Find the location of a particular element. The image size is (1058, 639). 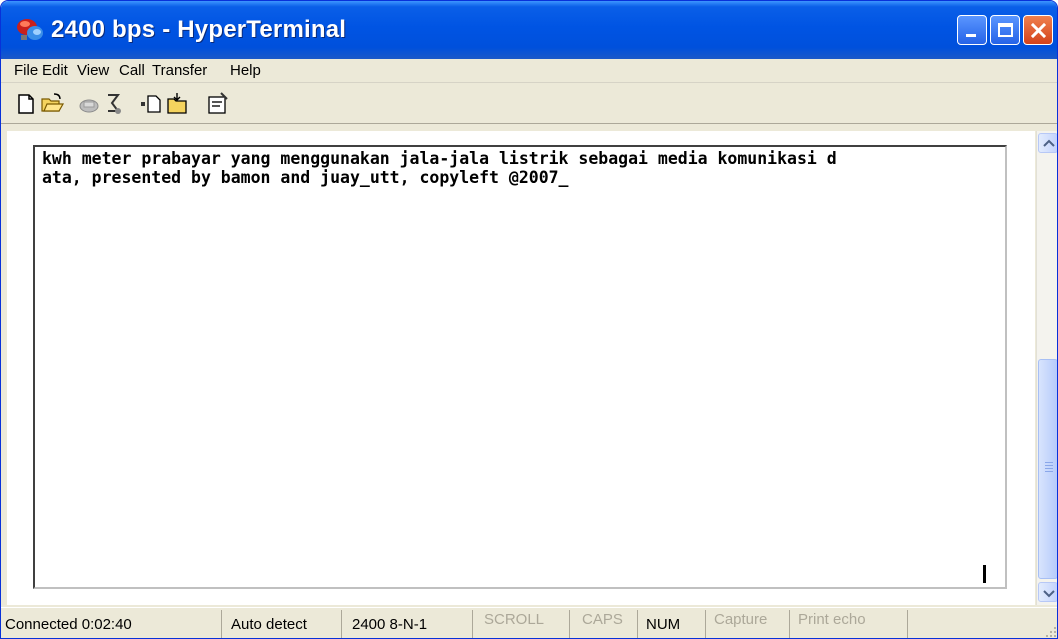

status-print-echo: Print echo is located at coordinates (848, 624).